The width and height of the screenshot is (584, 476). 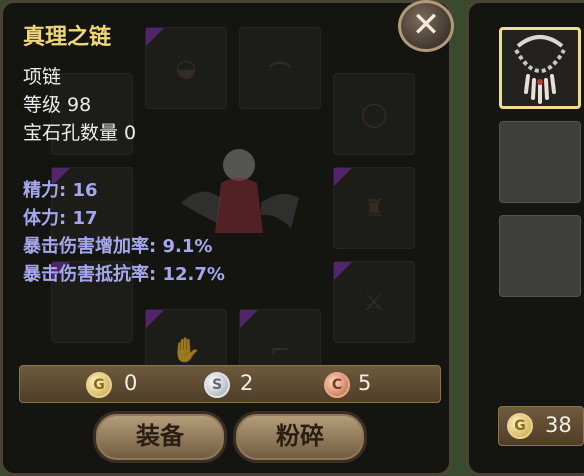 I want to click on cost-gold: 0, so click(x=131, y=383).